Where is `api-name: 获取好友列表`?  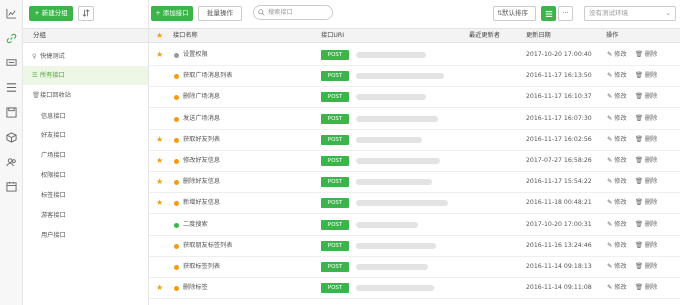 api-name: 获取好友列表 is located at coordinates (201, 140).